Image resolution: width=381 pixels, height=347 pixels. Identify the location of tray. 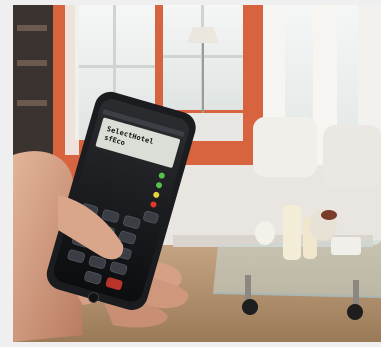
(346, 246).